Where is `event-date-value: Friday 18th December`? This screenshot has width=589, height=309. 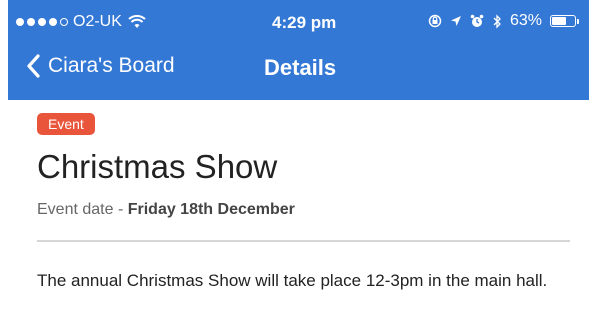 event-date-value: Friday 18th December is located at coordinates (211, 209).